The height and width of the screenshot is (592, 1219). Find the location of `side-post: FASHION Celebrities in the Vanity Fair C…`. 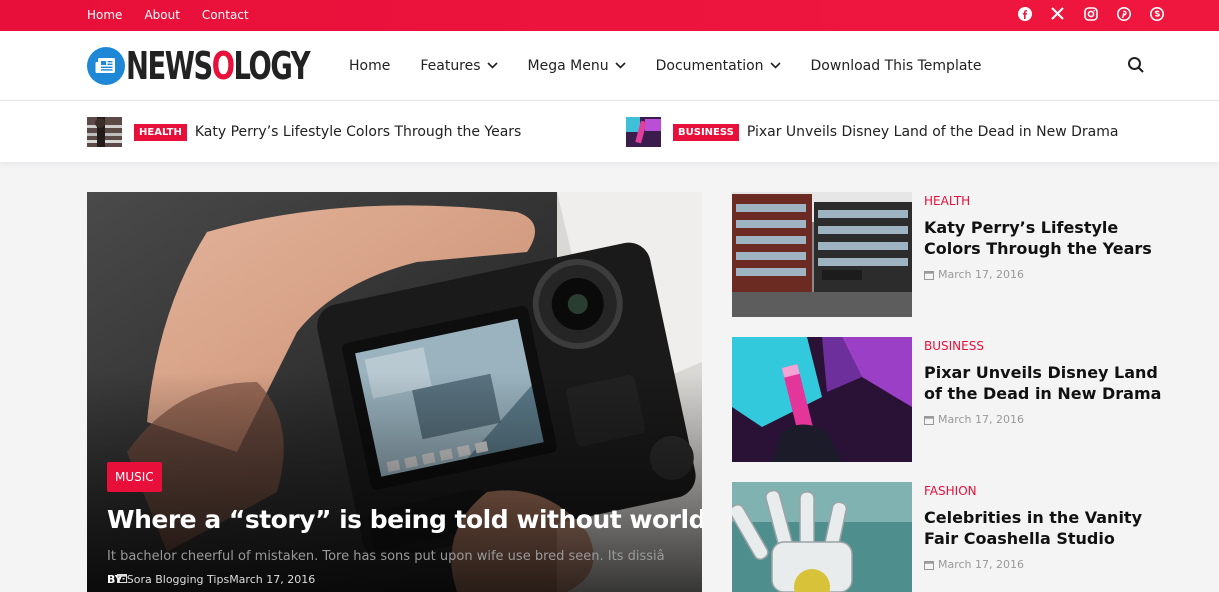

side-post: FASHION Celebrities in the Vanity Fair C… is located at coordinates (957, 537).